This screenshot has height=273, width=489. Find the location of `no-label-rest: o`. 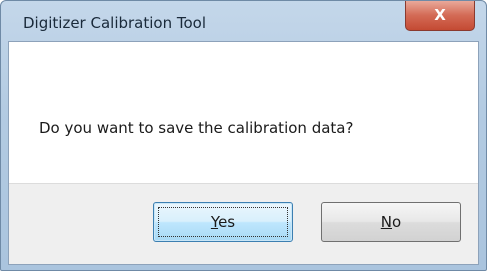

no-label-rest: o is located at coordinates (397, 222).